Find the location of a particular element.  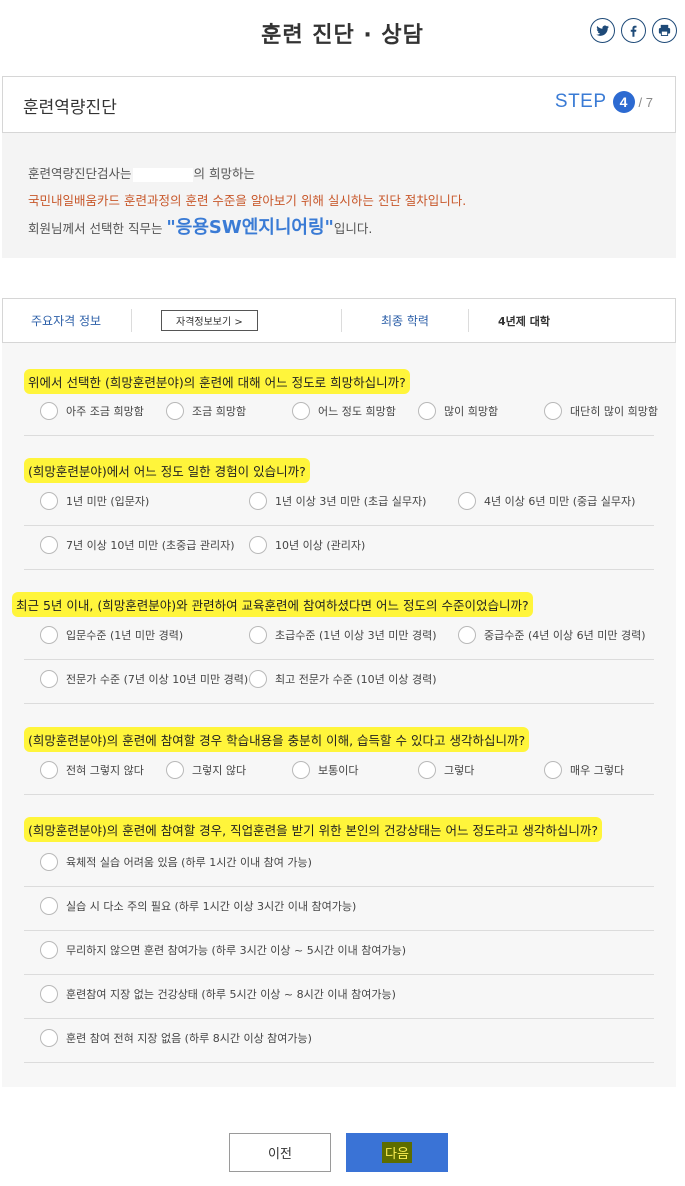

option-label: 중급수준 (4년 이상 6년 미만 경력) is located at coordinates (565, 635).